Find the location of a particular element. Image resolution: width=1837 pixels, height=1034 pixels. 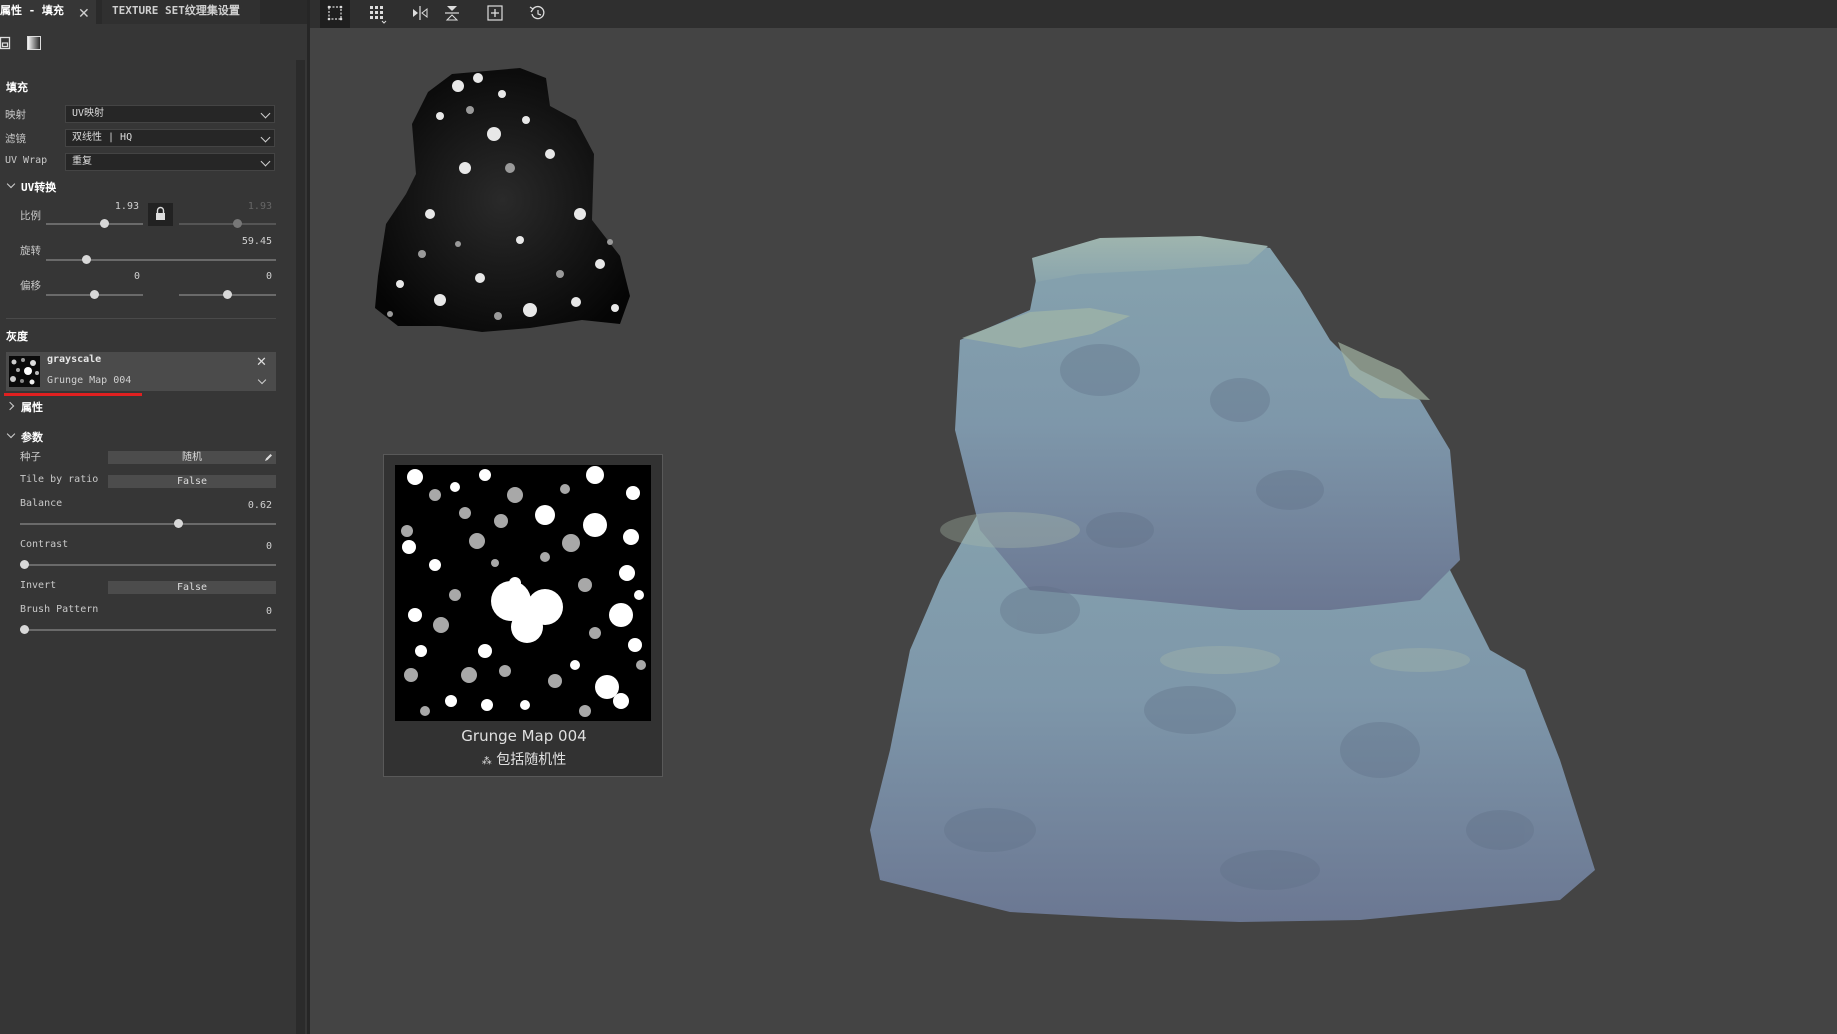

viewport-toolbar is located at coordinates (1073, 14).